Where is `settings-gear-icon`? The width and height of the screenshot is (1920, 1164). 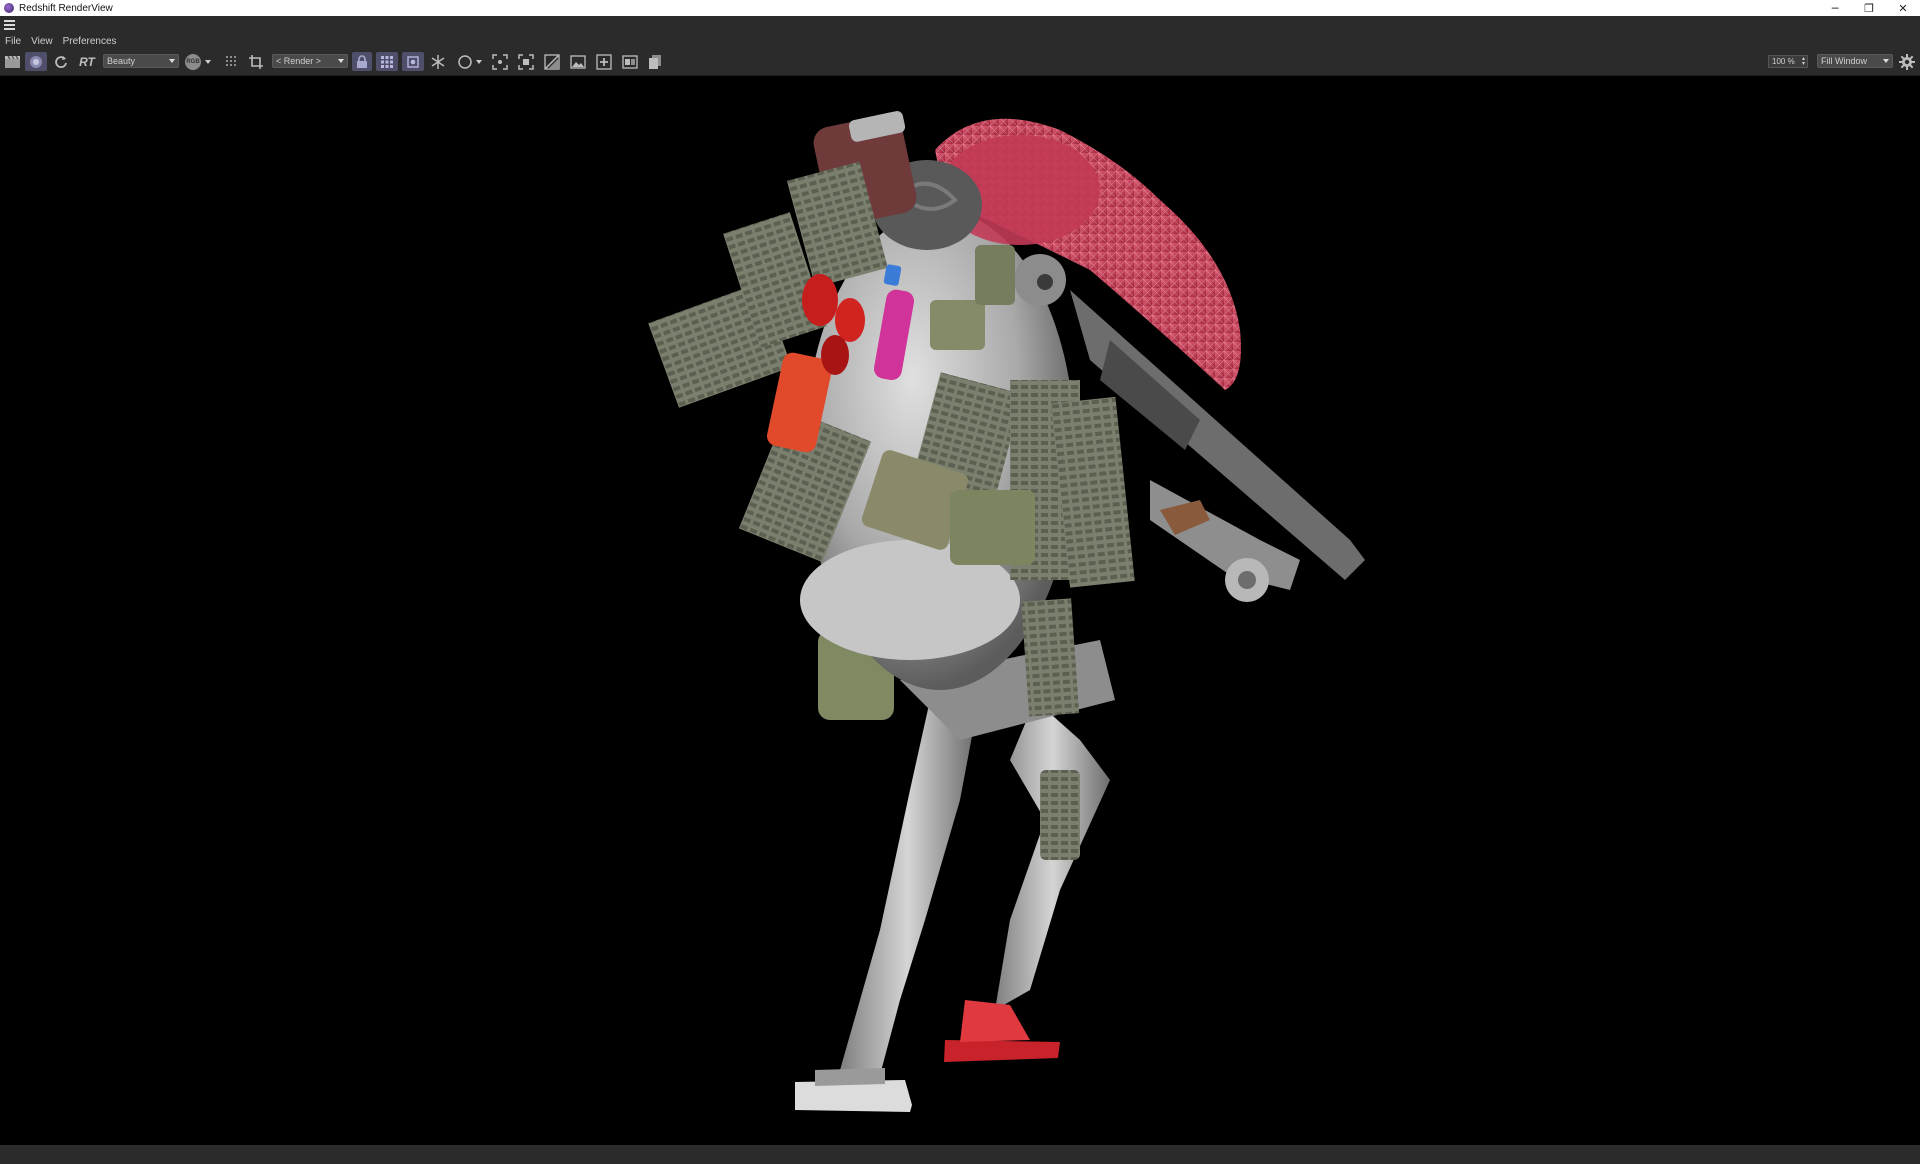 settings-gear-icon is located at coordinates (1907, 61).